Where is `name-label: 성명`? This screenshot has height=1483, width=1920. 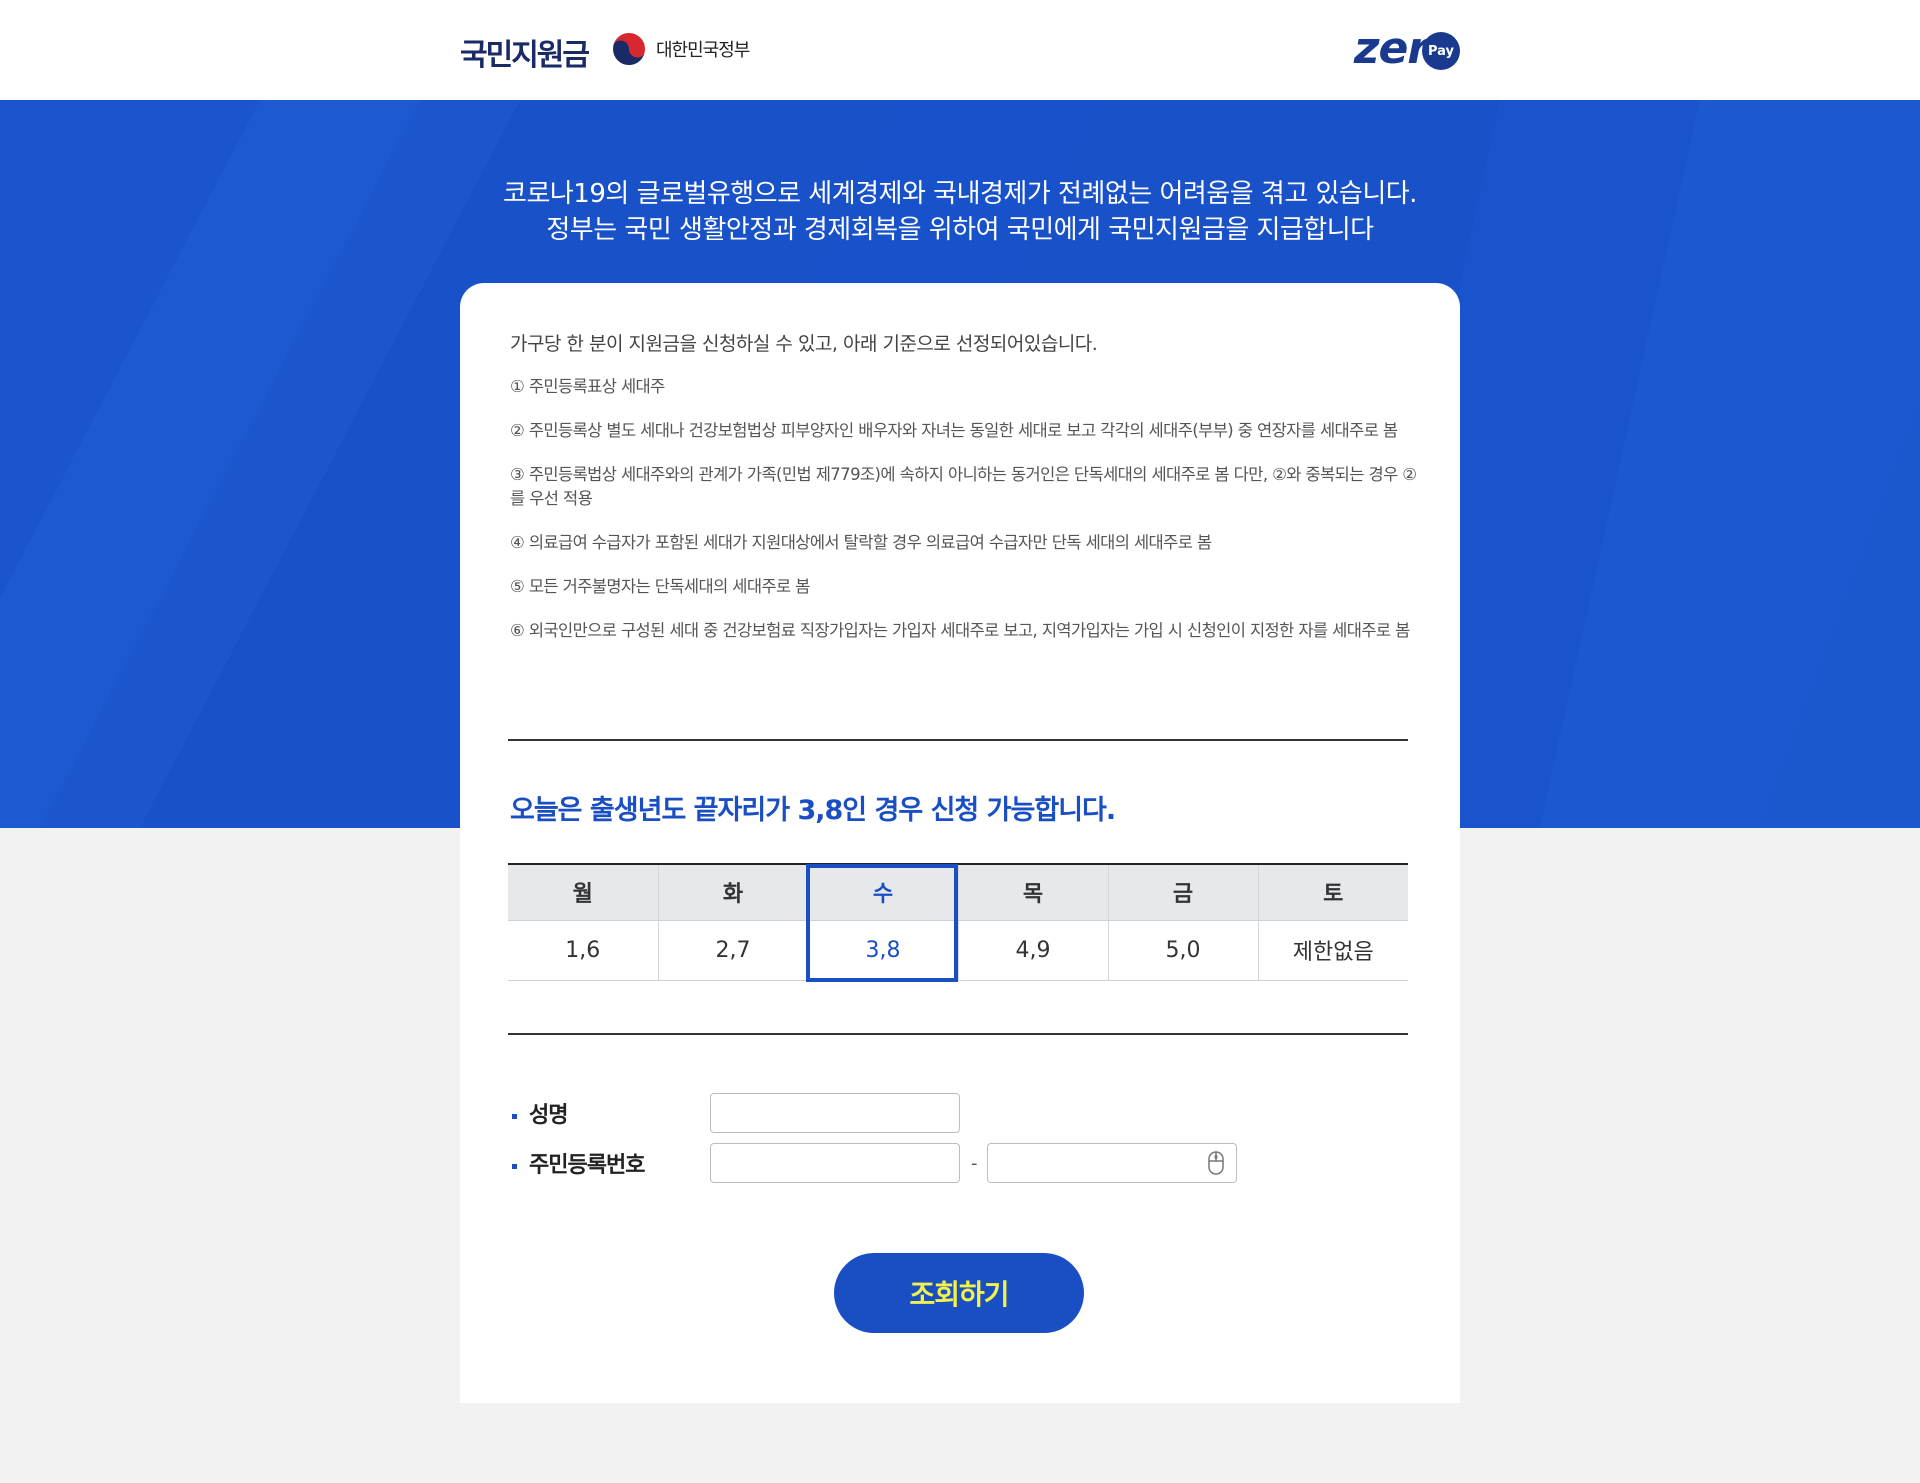
name-label: 성명 is located at coordinates (540, 1113).